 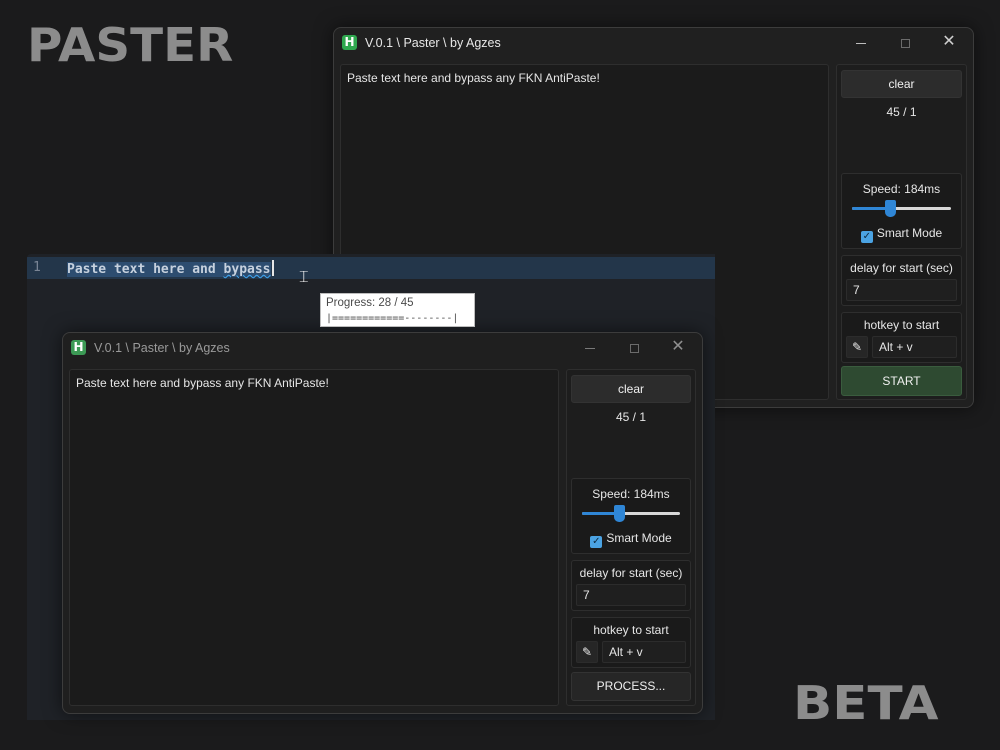 I want to click on progress-tooltip: Progress: 28 / 45 |============--------|, so click(x=397, y=310).